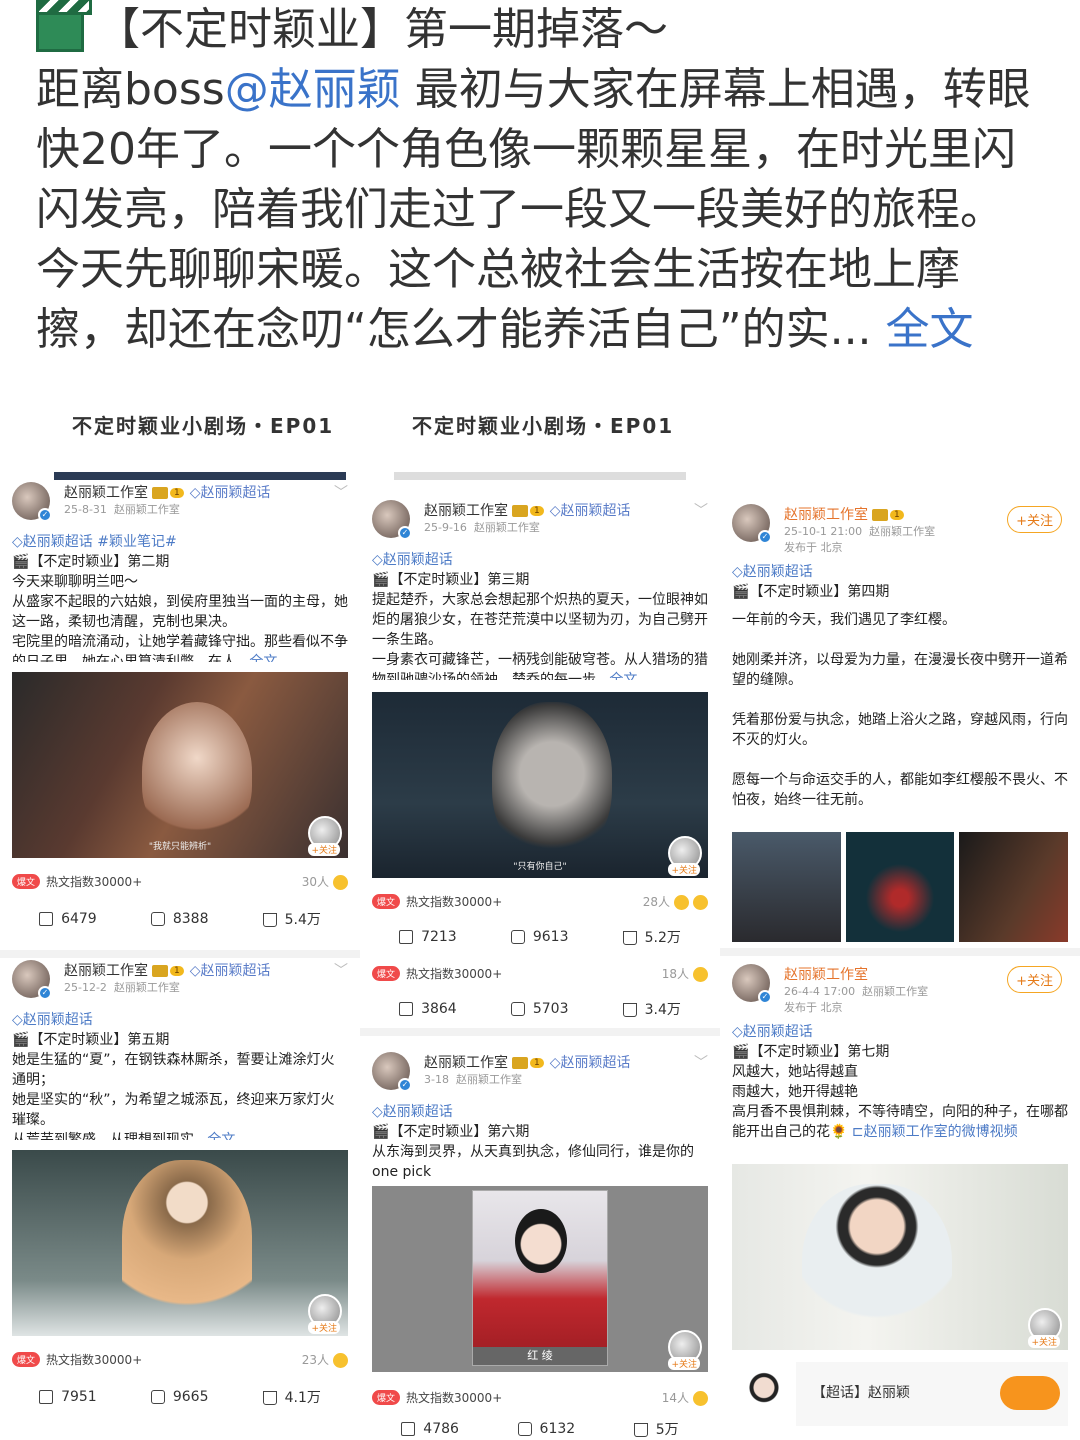  What do you see at coordinates (291, 919) in the screenshot?
I see `like-button: 5.4万` at bounding box center [291, 919].